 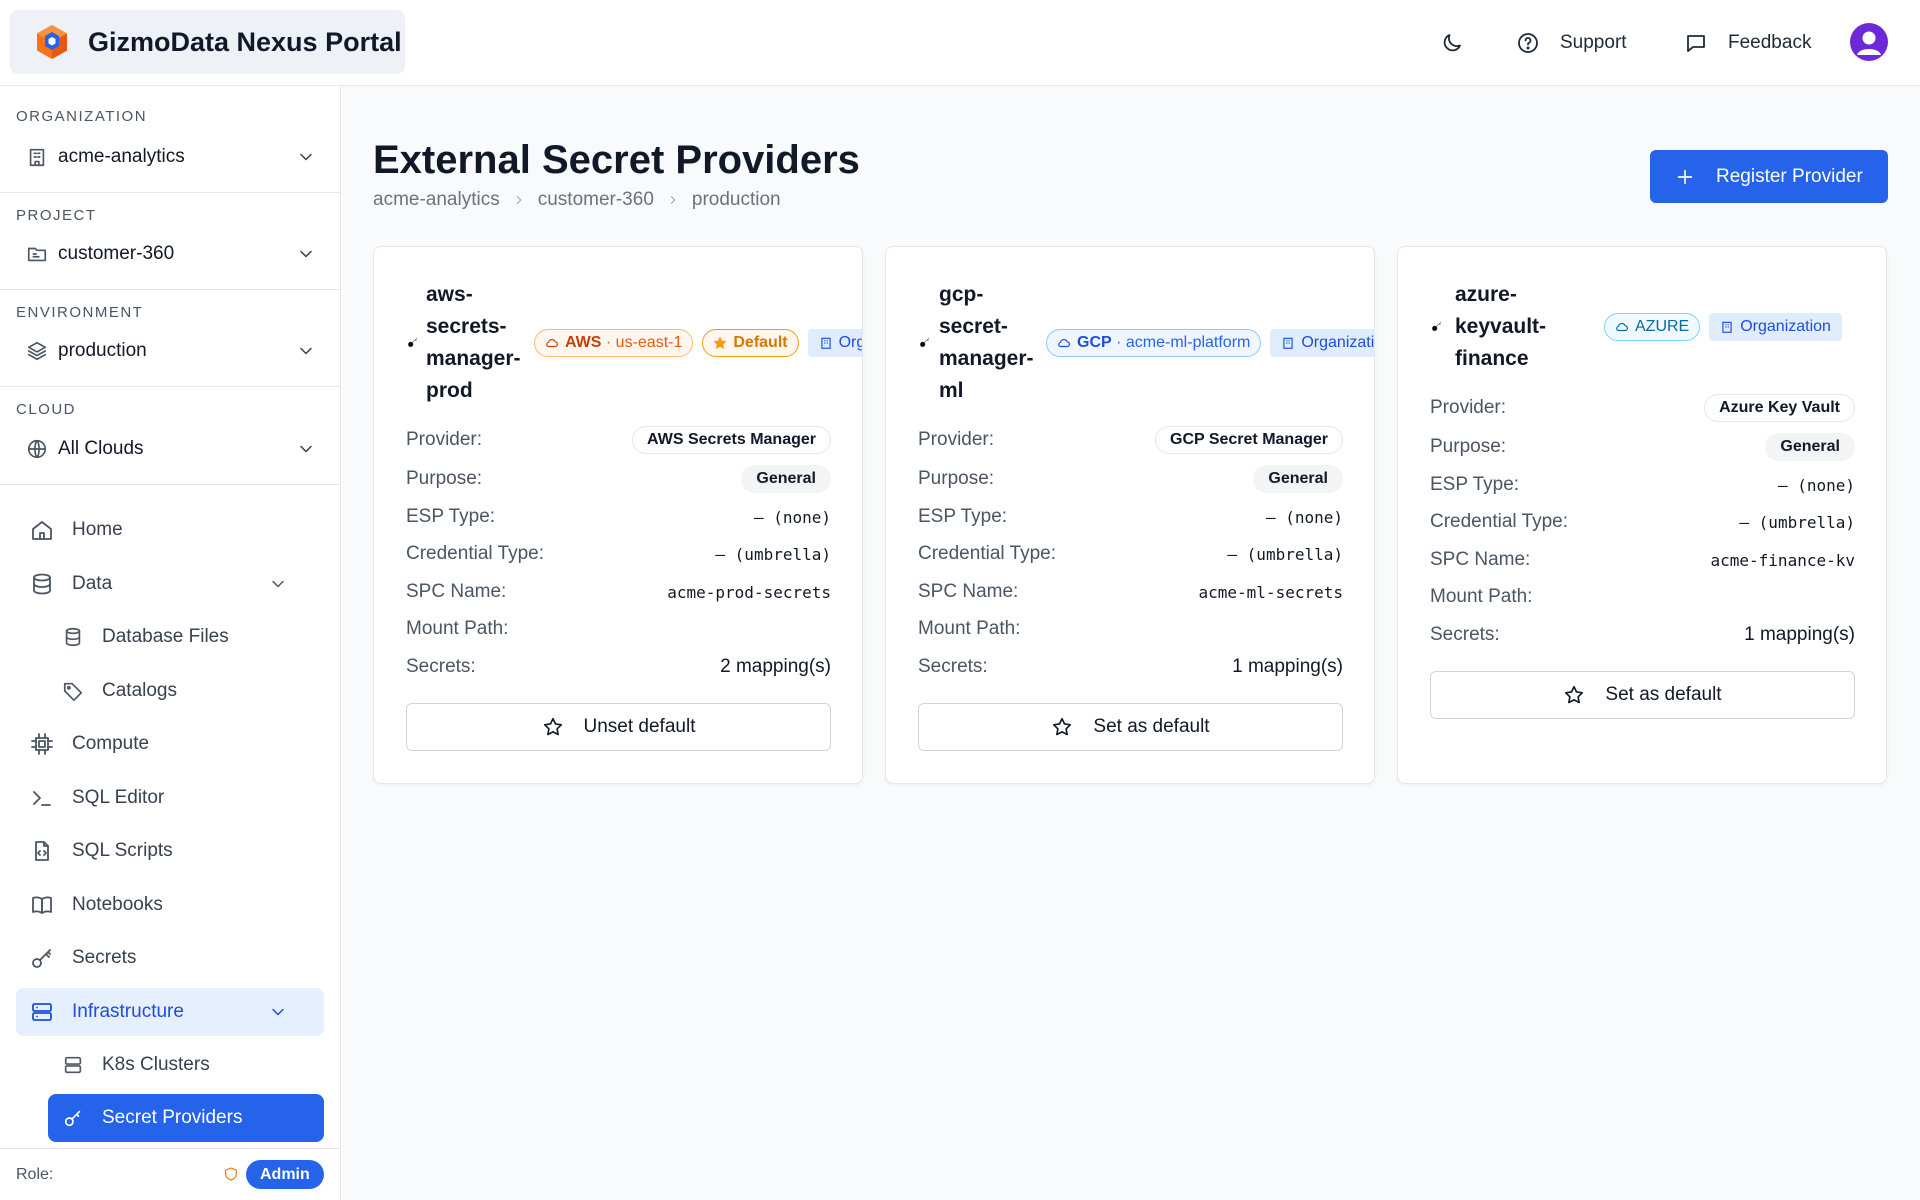 I want to click on user-icon, so click(x=1869, y=43).